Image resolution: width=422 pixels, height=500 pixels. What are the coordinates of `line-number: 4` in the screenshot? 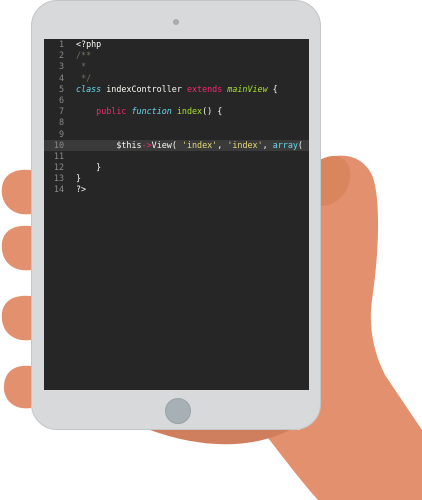 It's located at (61, 77).